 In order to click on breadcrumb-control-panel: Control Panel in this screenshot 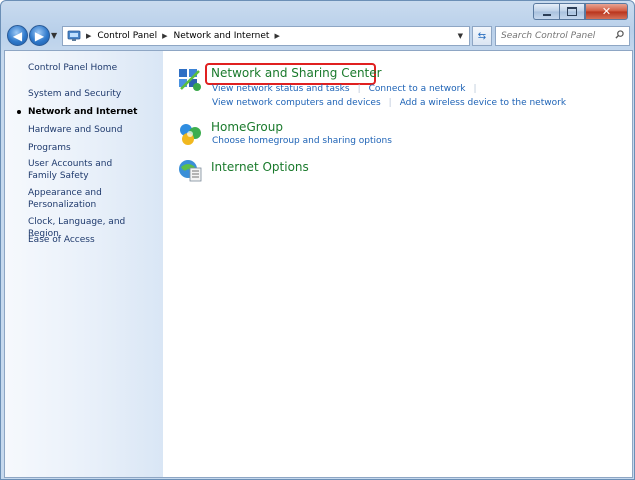, I will do `click(127, 36)`.